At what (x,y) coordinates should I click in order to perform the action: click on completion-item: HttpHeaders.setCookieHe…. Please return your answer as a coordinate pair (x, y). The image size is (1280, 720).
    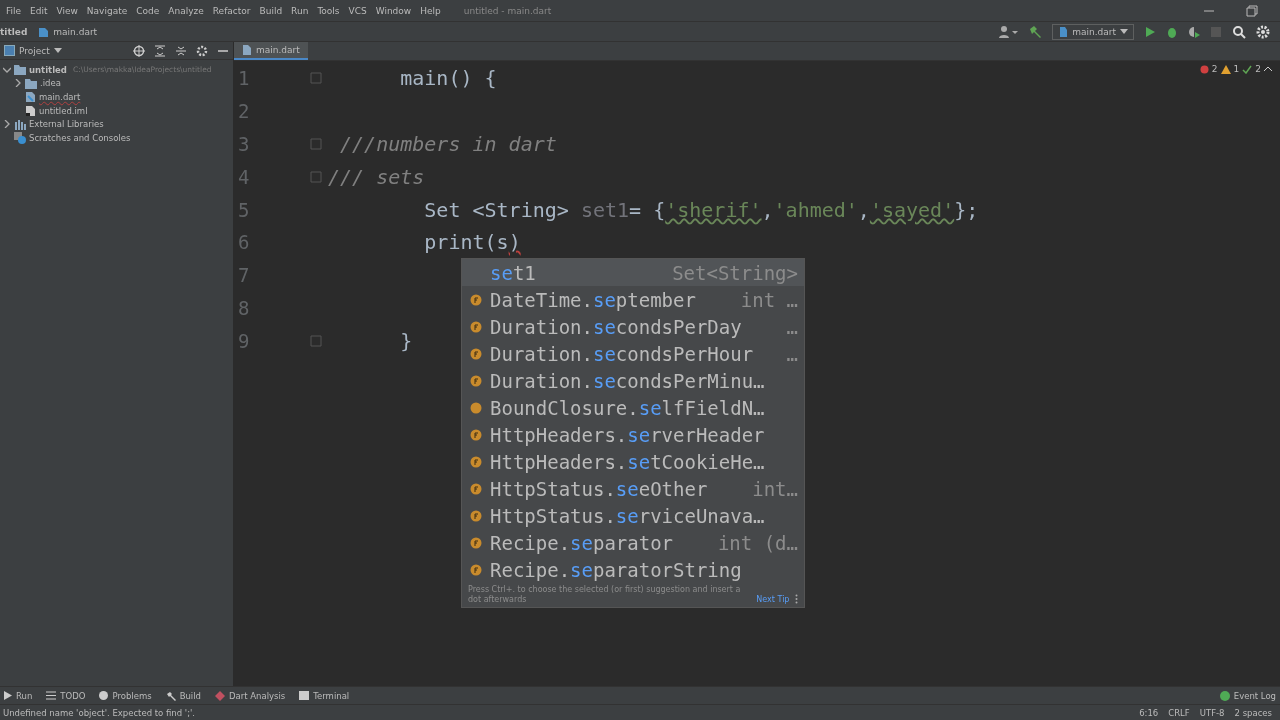
    Looking at the image, I should click on (633, 461).